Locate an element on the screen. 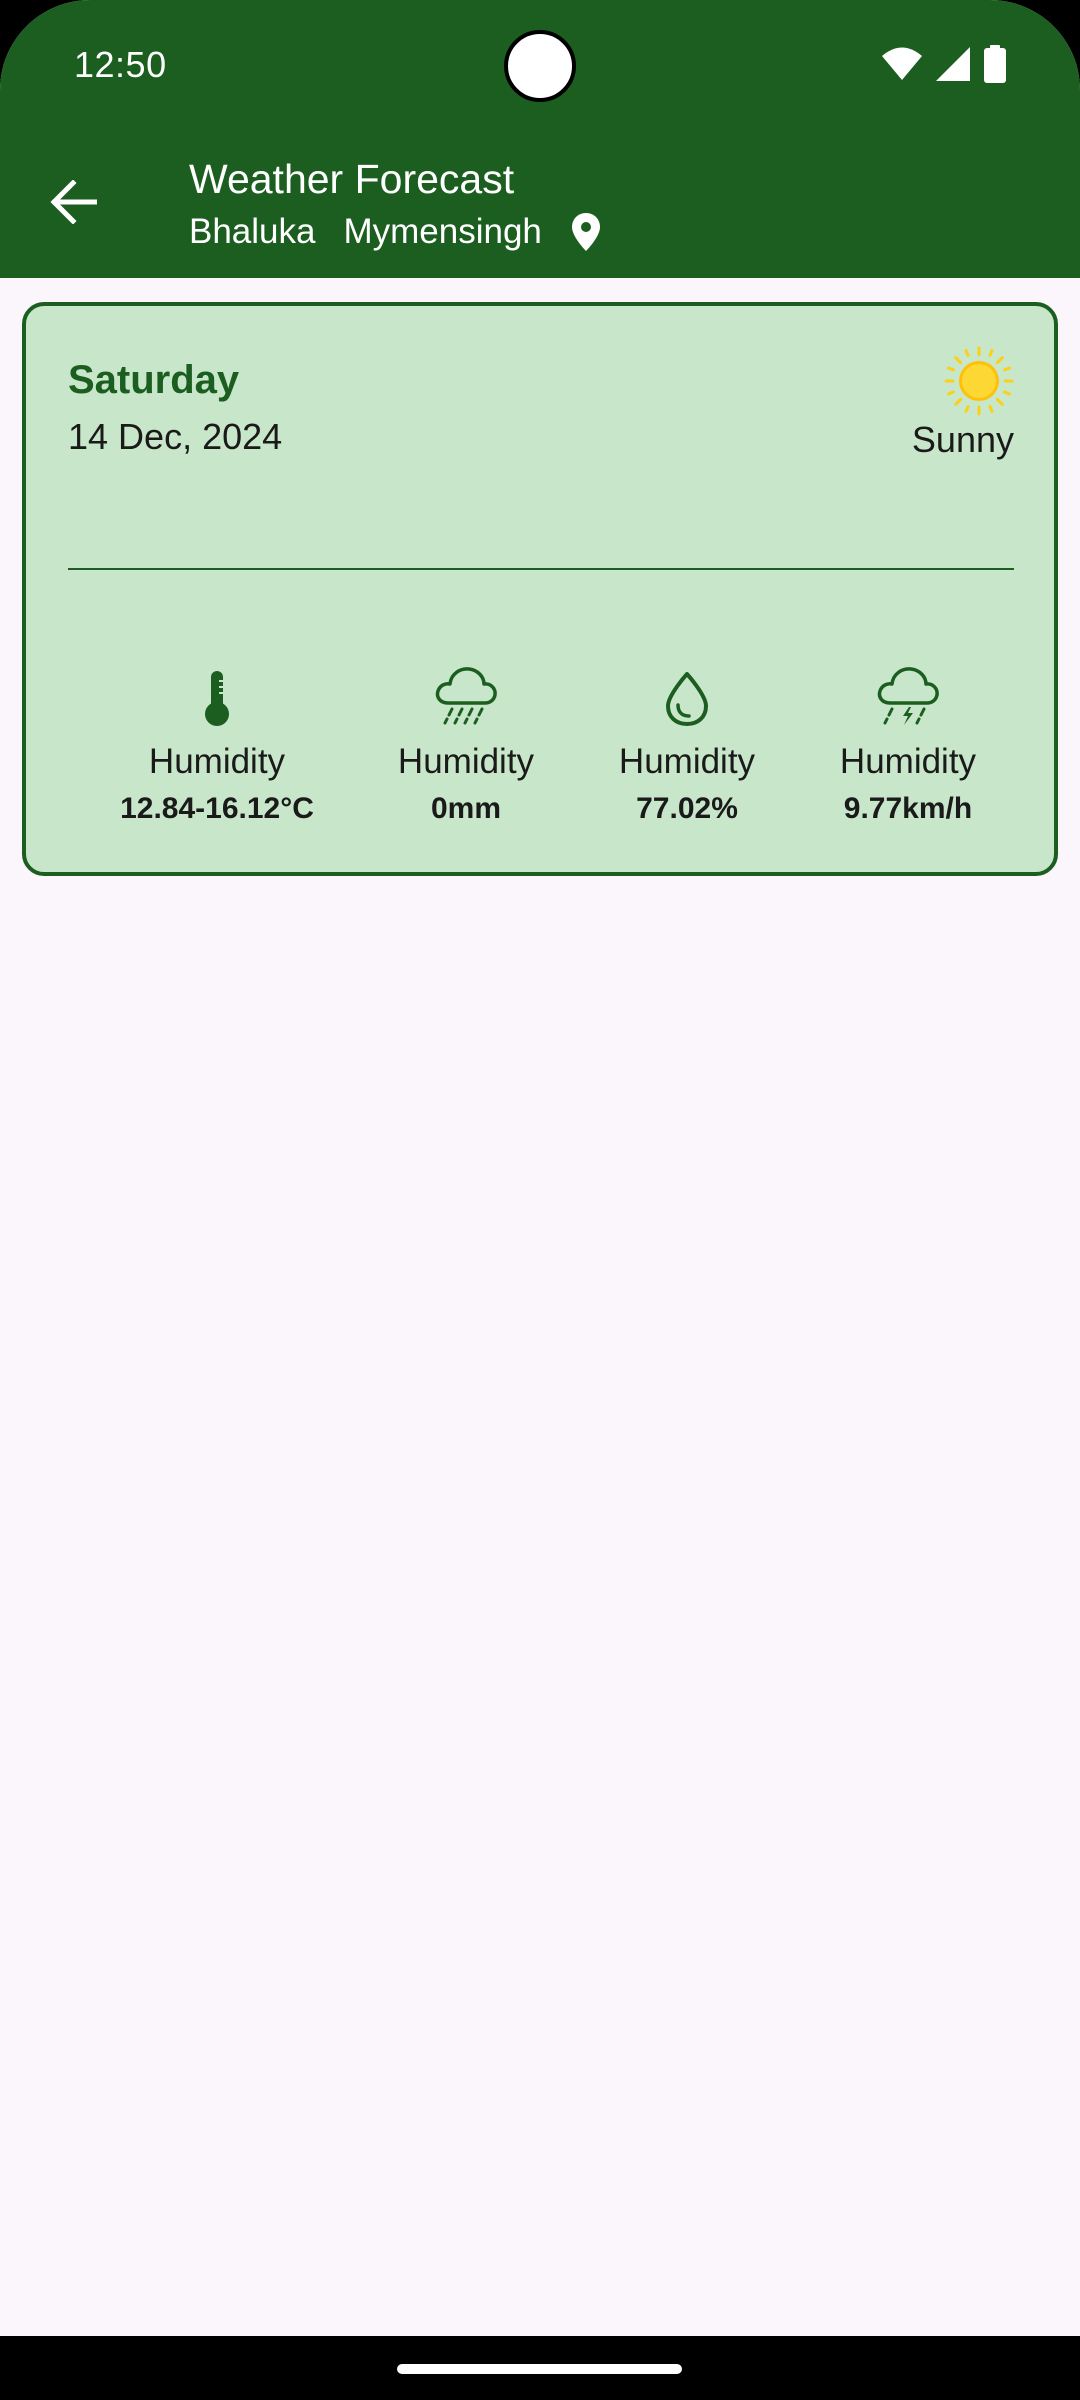 The width and height of the screenshot is (1080, 2400). stat-value: 77.02% is located at coordinates (687, 808).